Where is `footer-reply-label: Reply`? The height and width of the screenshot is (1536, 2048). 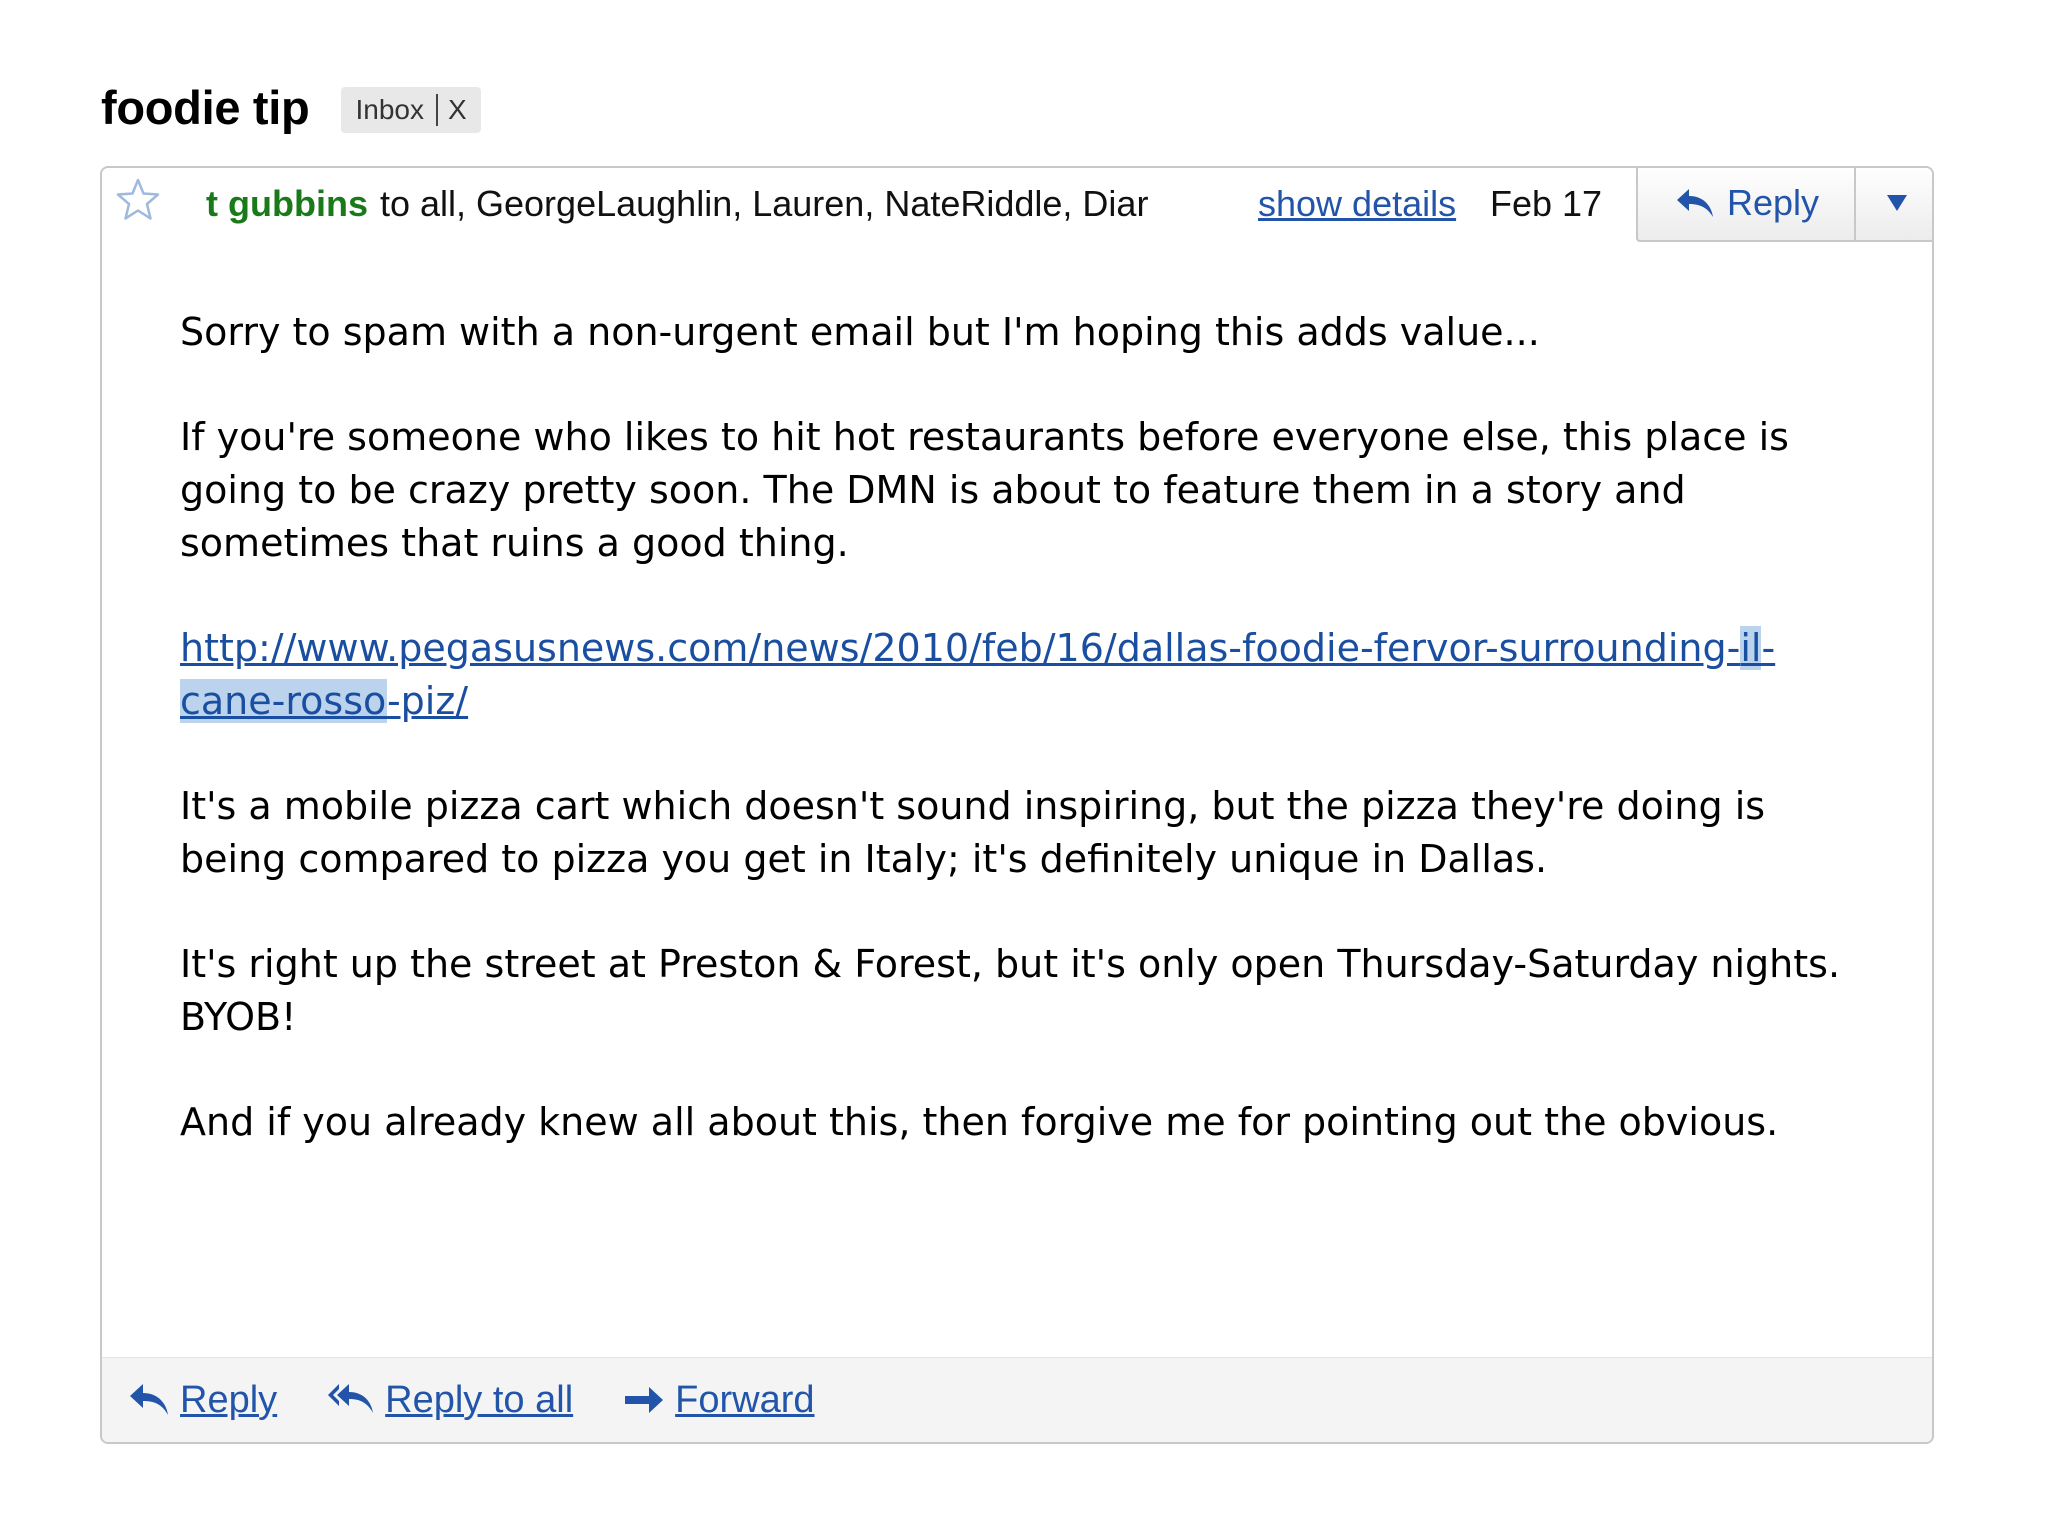
footer-reply-label: Reply is located at coordinates (228, 1400).